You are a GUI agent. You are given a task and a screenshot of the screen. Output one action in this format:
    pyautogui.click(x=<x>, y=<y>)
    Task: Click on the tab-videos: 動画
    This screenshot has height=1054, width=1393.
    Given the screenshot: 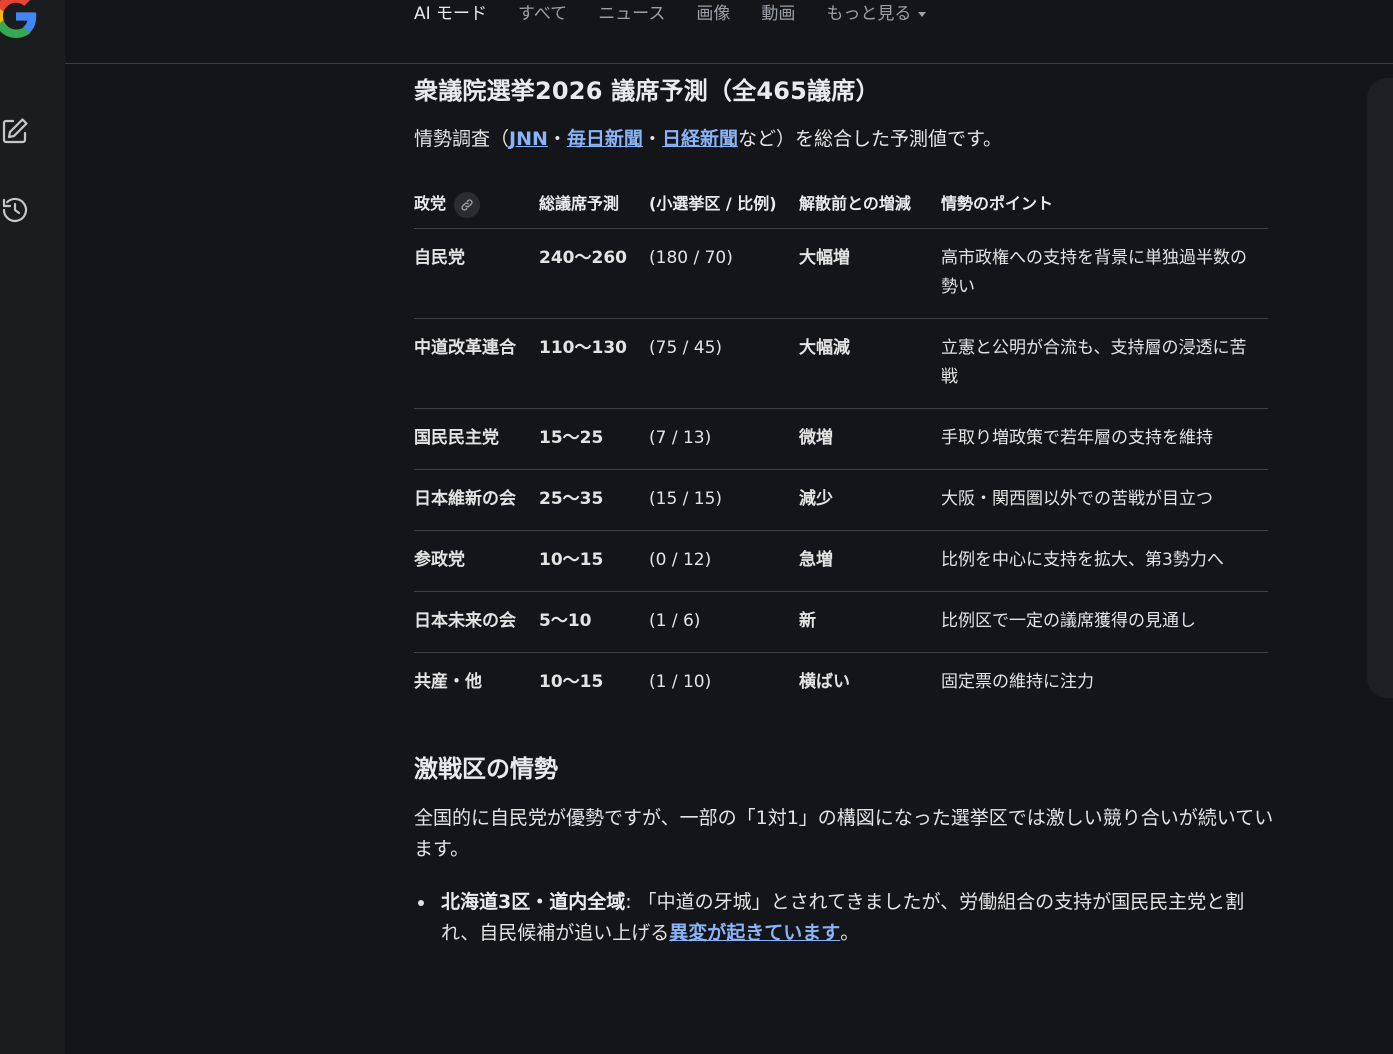 What is the action you would take?
    pyautogui.click(x=778, y=14)
    